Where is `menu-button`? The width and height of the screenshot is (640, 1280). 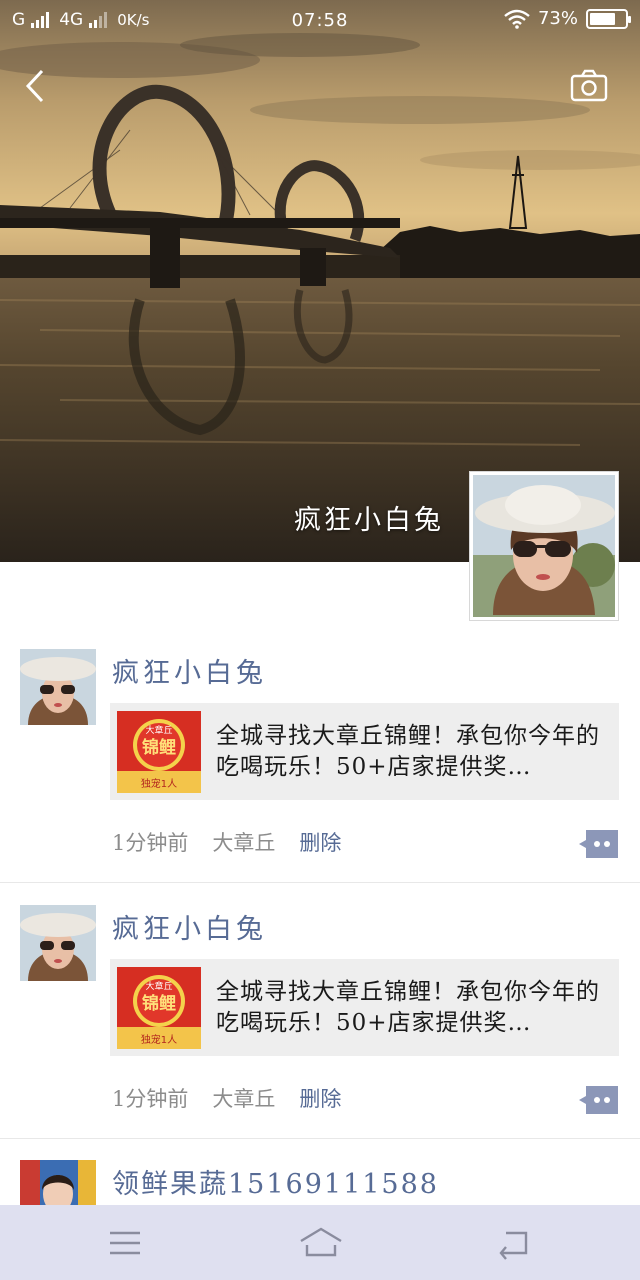 menu-button is located at coordinates (125, 1243).